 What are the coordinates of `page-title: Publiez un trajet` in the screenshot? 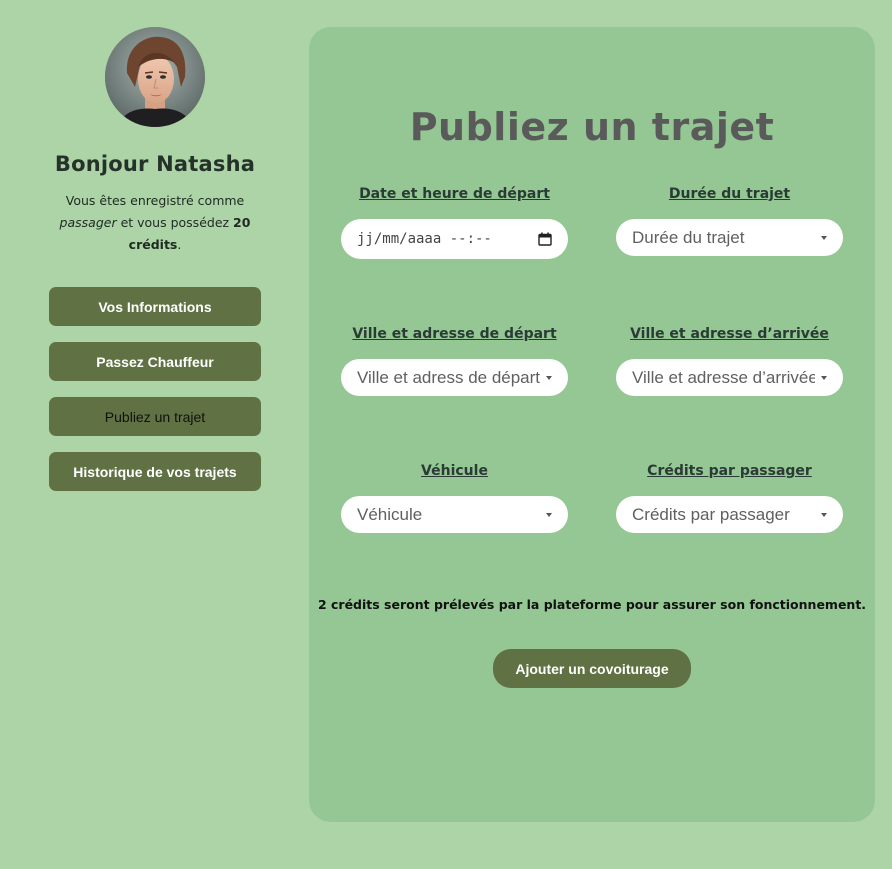 It's located at (592, 127).